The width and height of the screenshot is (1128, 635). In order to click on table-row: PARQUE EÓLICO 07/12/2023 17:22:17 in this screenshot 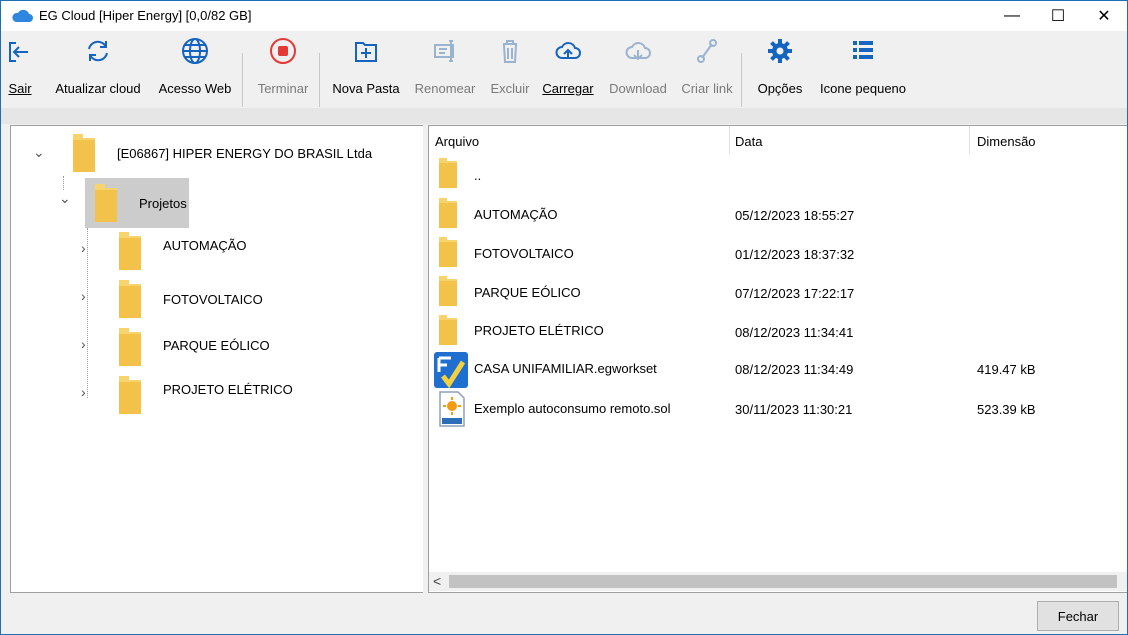, I will do `click(778, 294)`.